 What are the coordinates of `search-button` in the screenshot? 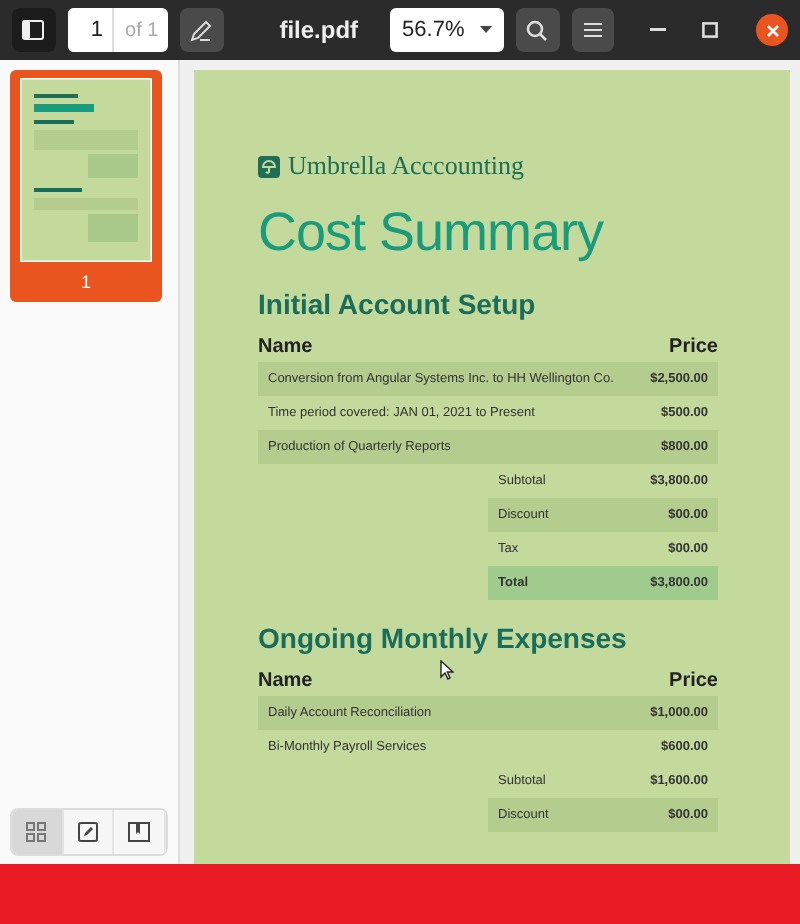 It's located at (538, 30).